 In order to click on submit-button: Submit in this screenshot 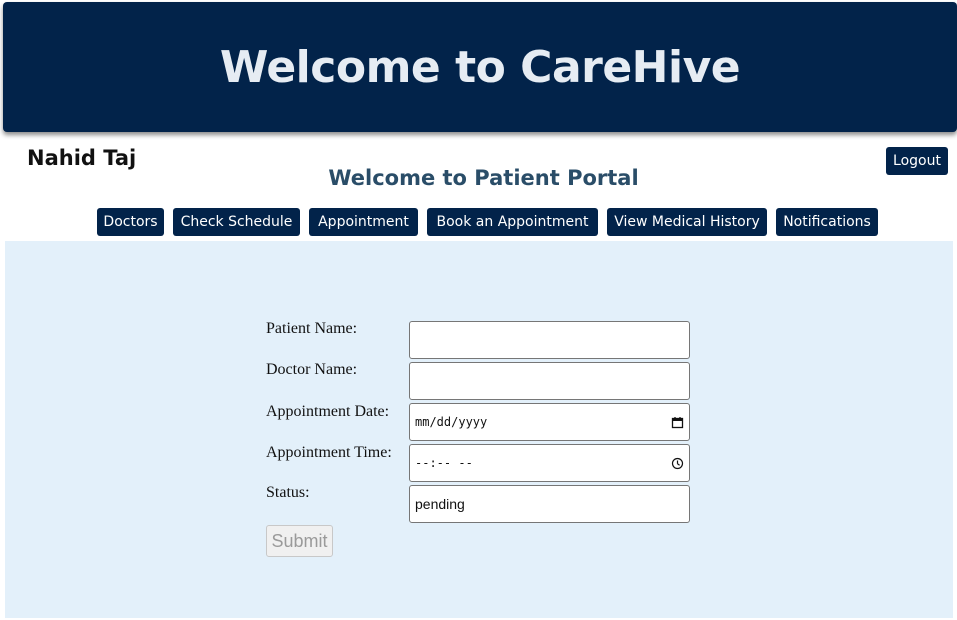, I will do `click(299, 541)`.